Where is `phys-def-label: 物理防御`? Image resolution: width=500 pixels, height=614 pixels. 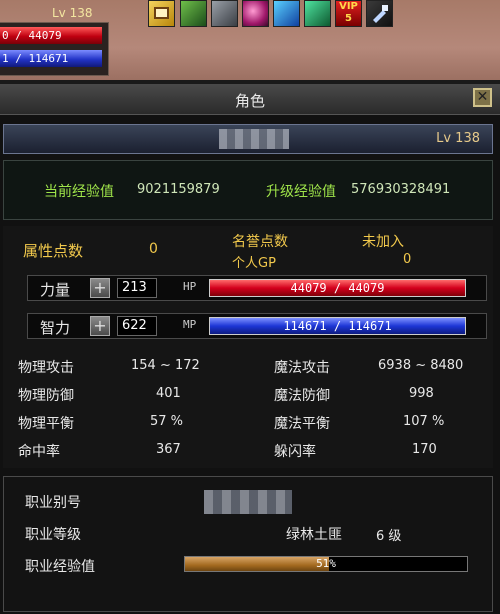
phys-def-label: 物理防御 is located at coordinates (46, 396).